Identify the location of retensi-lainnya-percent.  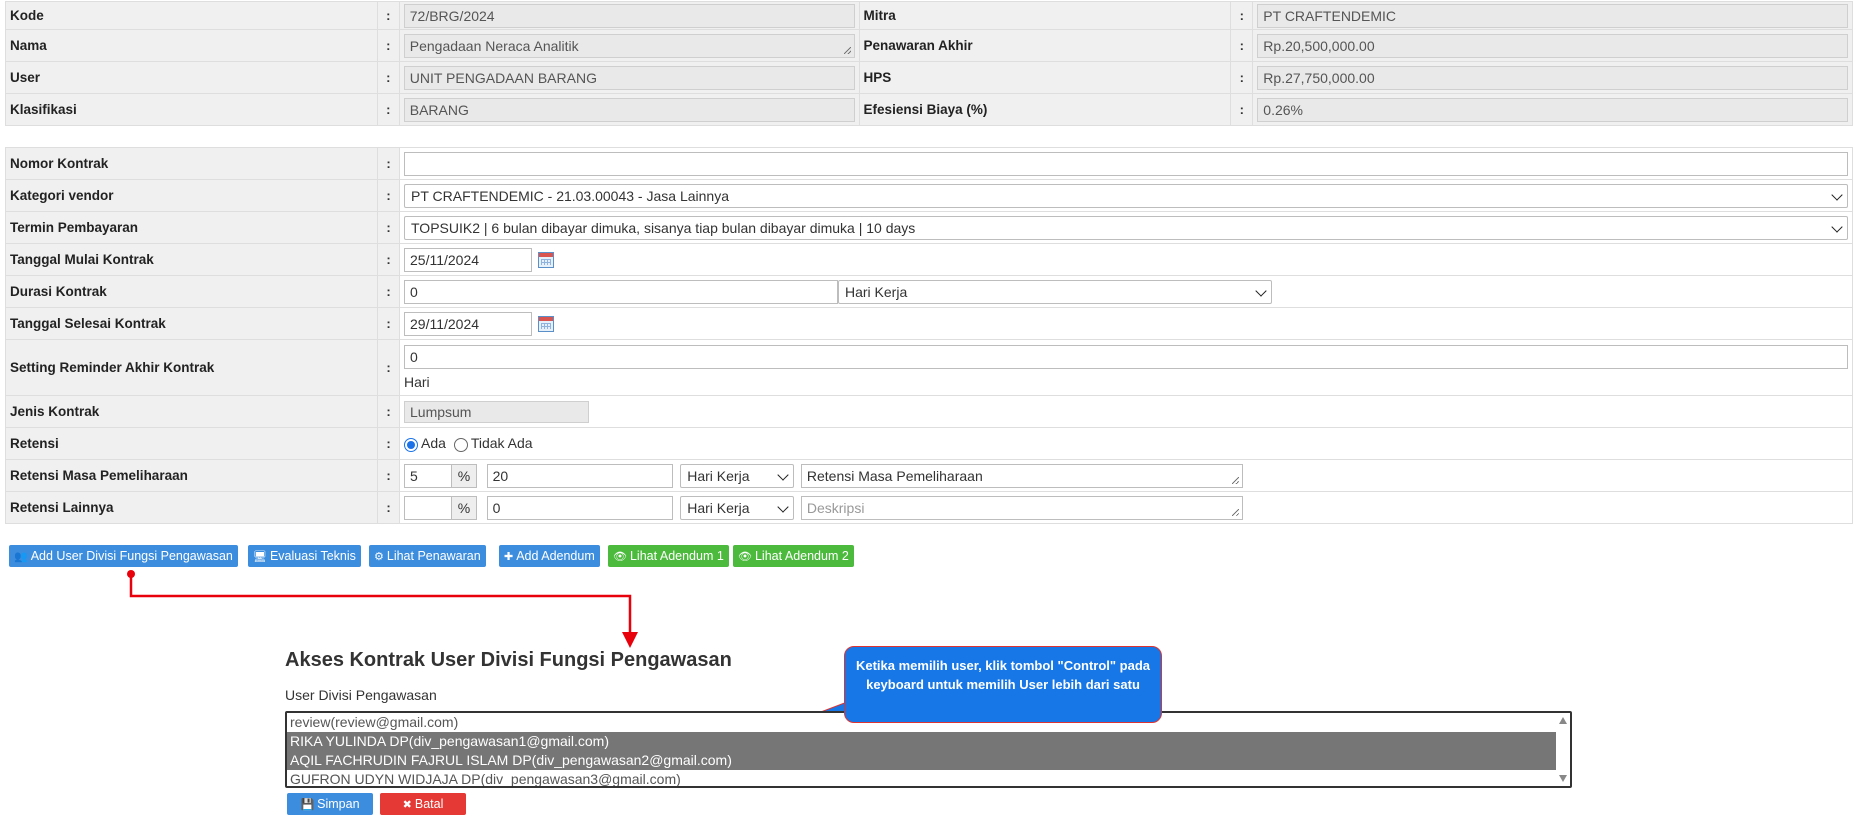
(428, 507).